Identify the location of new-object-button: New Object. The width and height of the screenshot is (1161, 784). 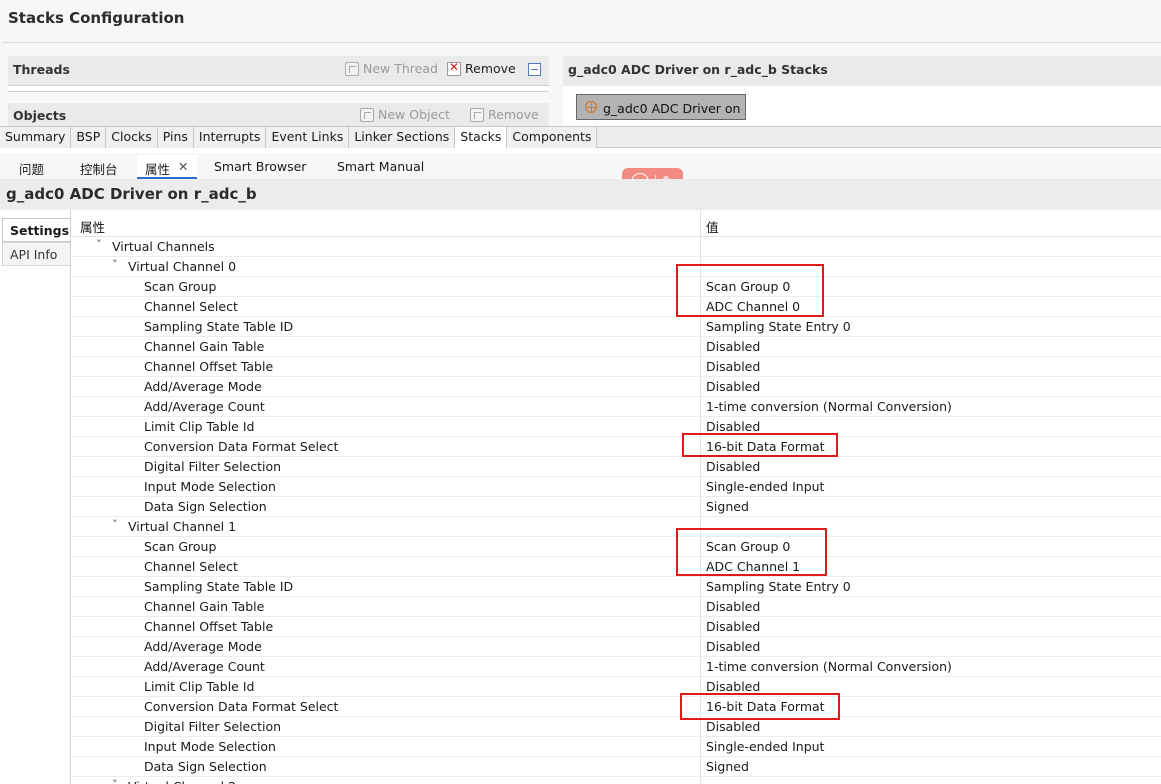
(405, 114).